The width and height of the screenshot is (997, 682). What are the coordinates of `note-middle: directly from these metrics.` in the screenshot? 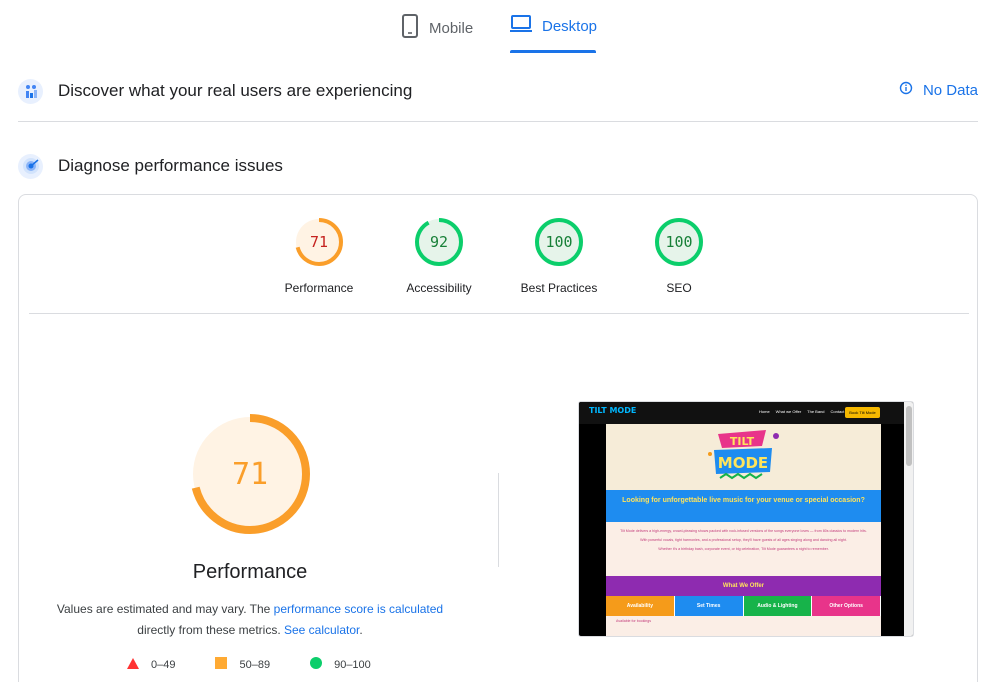 It's located at (210, 630).